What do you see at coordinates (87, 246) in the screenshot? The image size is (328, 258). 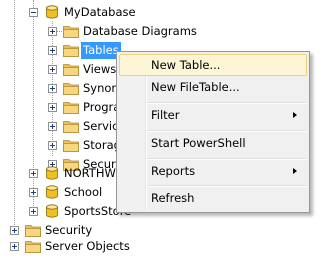 I see `tree-node-label: Server Objects` at bounding box center [87, 246].